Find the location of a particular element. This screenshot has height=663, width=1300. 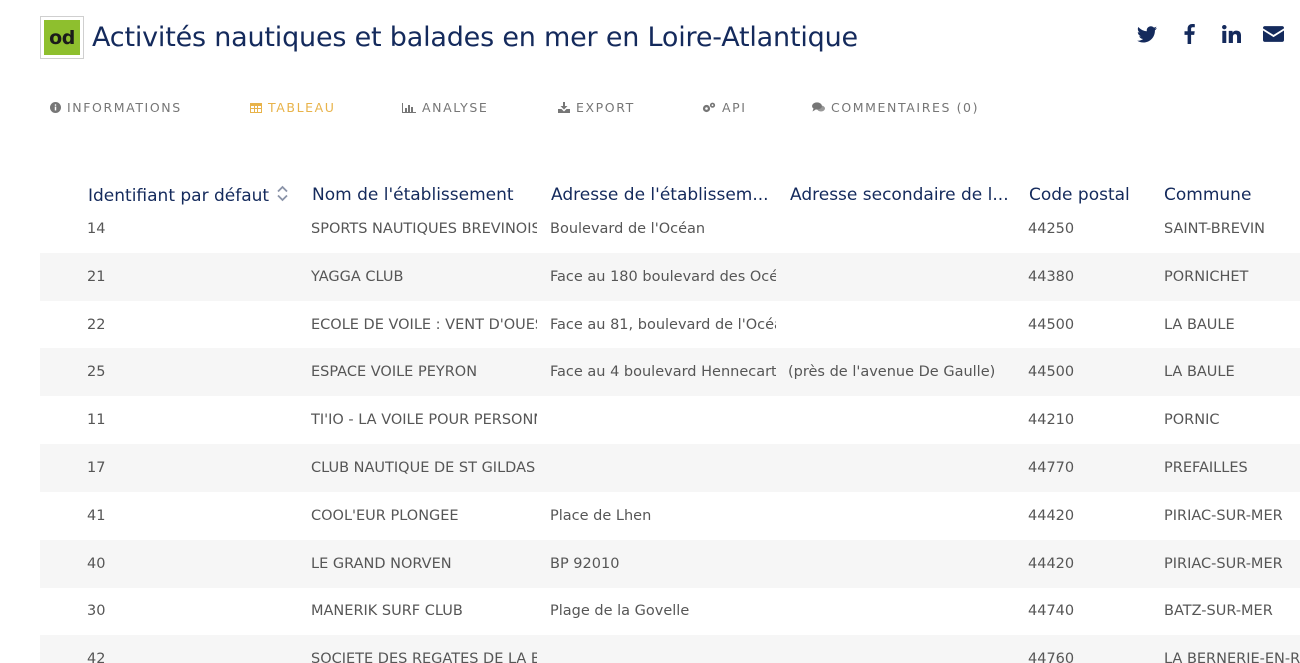

cell-identifiant: 40 is located at coordinates (96, 563).